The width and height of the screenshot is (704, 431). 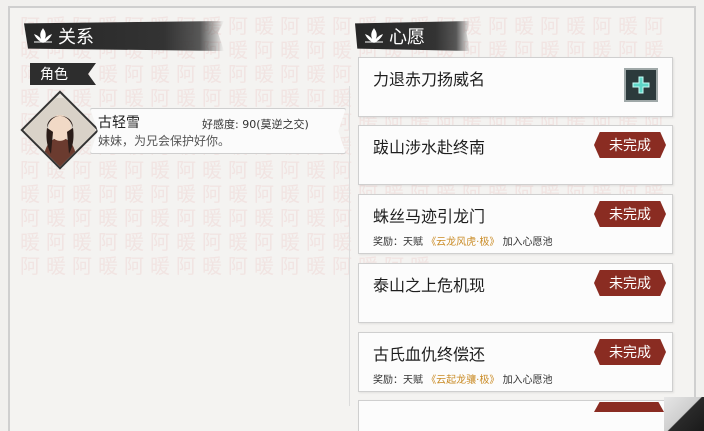 I want to click on wish-reward: 奖励：天赋 《云龙风虎·极》 加入心愿池, so click(x=463, y=240).